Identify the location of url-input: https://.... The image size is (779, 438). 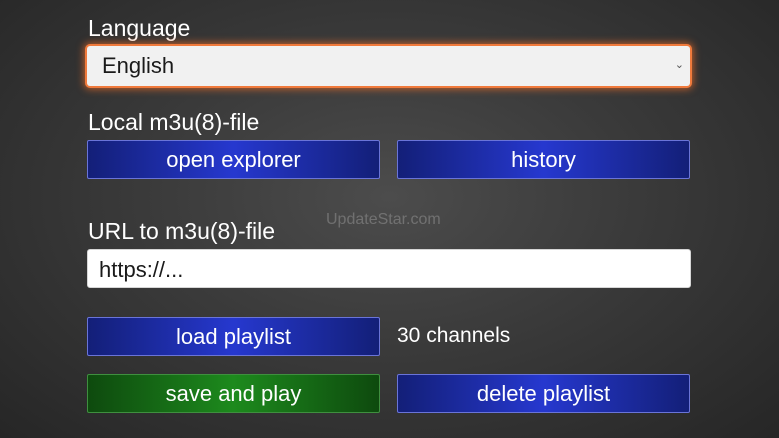
(389, 268).